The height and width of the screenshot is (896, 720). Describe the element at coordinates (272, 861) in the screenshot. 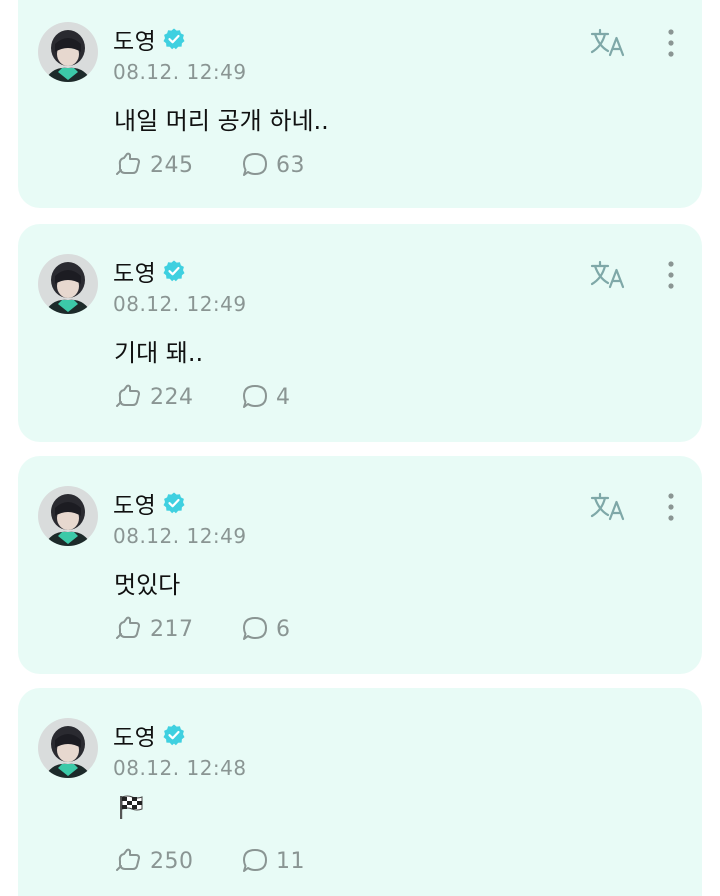

I see `comment-button: 11` at that location.